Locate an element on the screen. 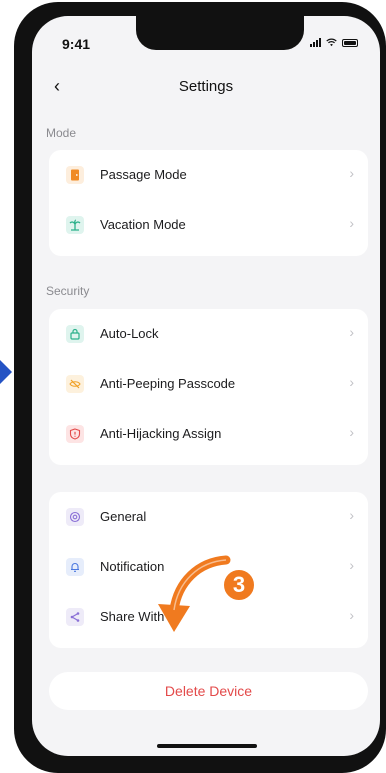 The height and width of the screenshot is (773, 386). list-item-anti-peeping-passcode: Anti-Peeping Passcode › is located at coordinates (208, 384).